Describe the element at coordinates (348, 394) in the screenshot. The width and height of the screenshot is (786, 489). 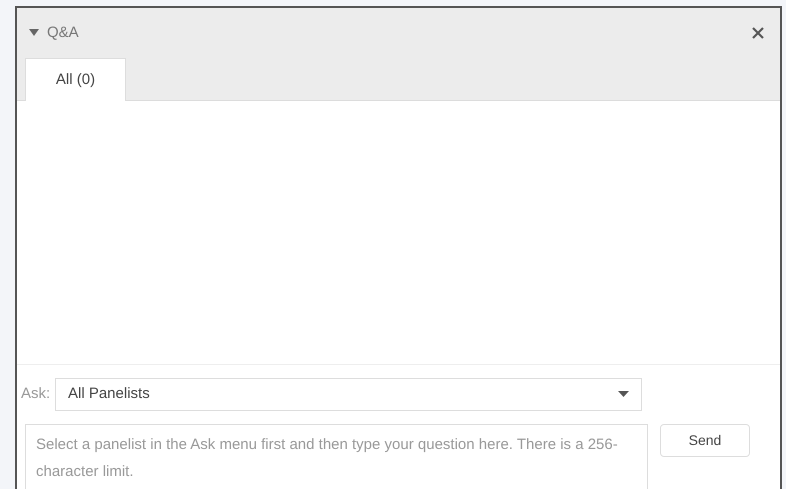
I see `ask-dropdown: All Panelists` at that location.